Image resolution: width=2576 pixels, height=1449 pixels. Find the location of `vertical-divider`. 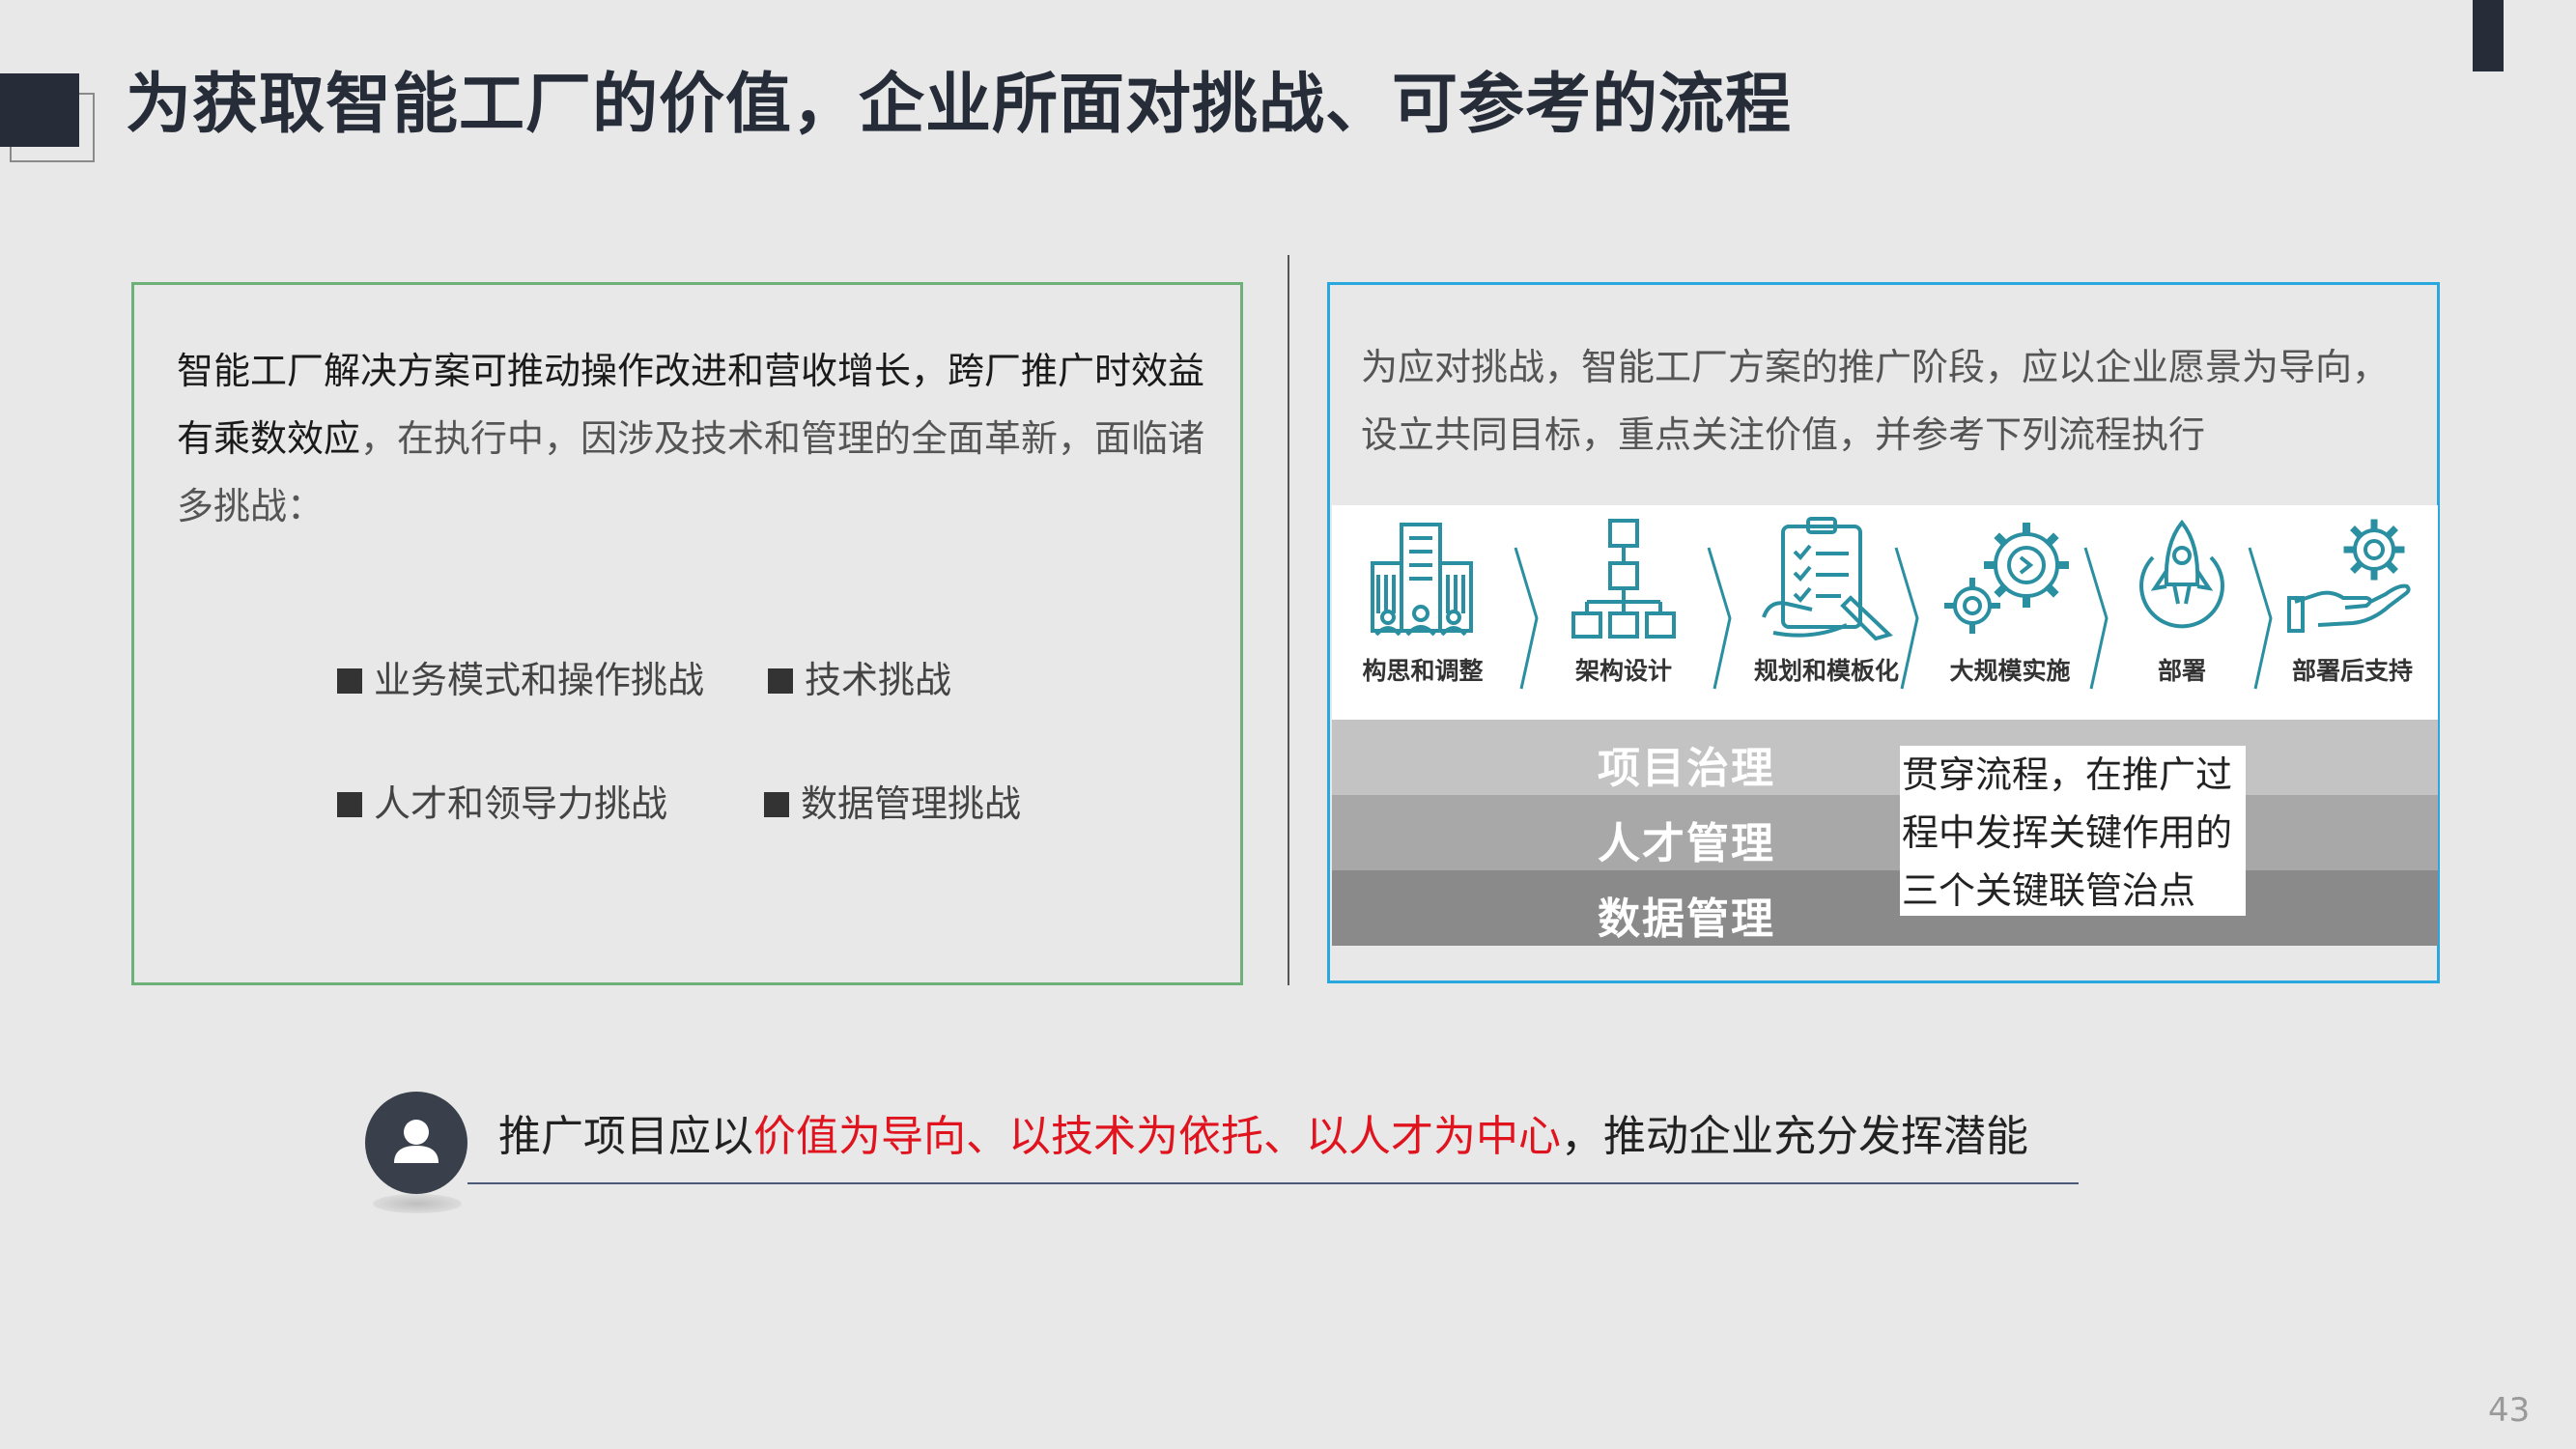

vertical-divider is located at coordinates (1288, 620).